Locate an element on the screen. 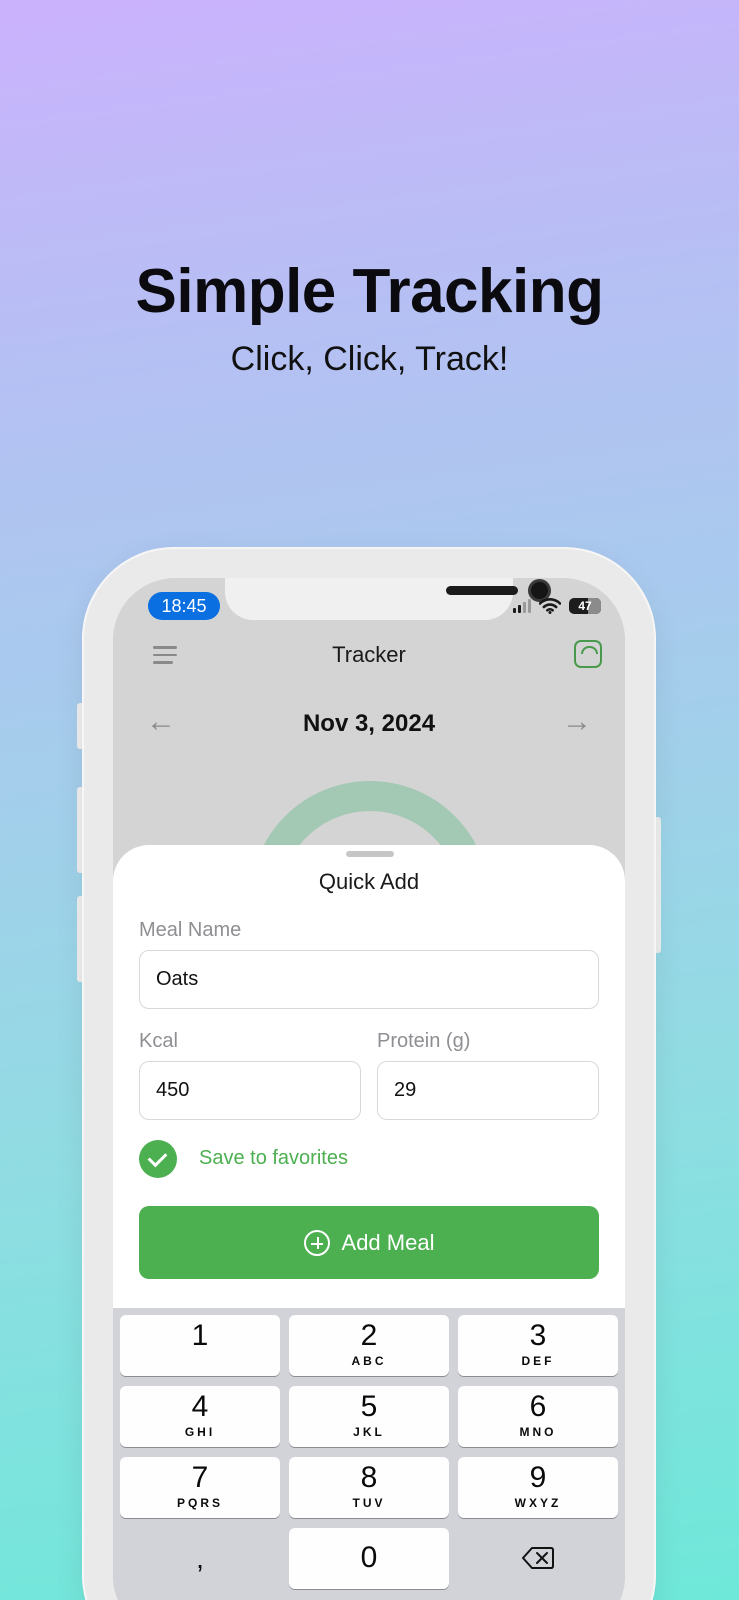 Image resolution: width=739 pixels, height=1600 pixels. sheet-grabber is located at coordinates (370, 854).